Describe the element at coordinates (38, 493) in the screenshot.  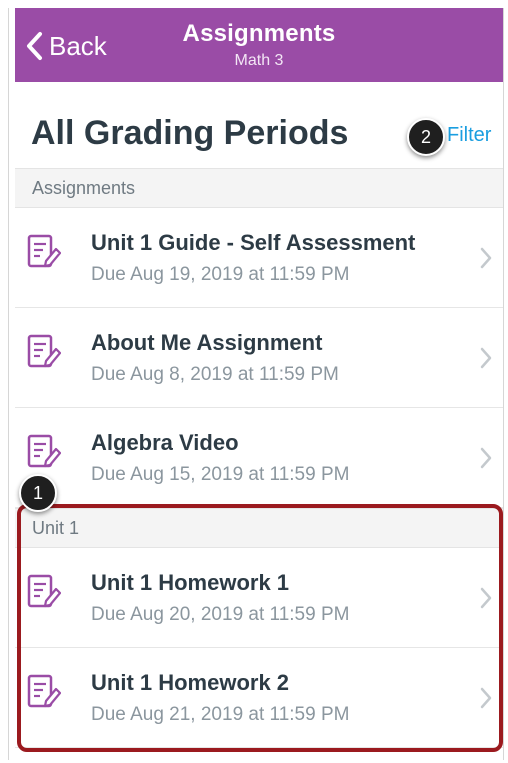
I see `callout-badge-1: 1` at that location.